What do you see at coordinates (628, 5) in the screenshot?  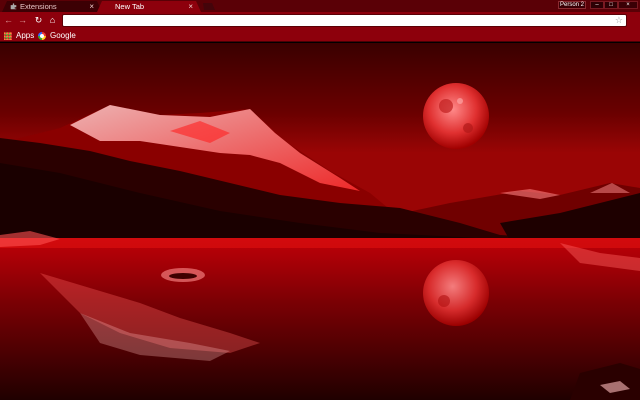 I see `close-window-button: ×` at bounding box center [628, 5].